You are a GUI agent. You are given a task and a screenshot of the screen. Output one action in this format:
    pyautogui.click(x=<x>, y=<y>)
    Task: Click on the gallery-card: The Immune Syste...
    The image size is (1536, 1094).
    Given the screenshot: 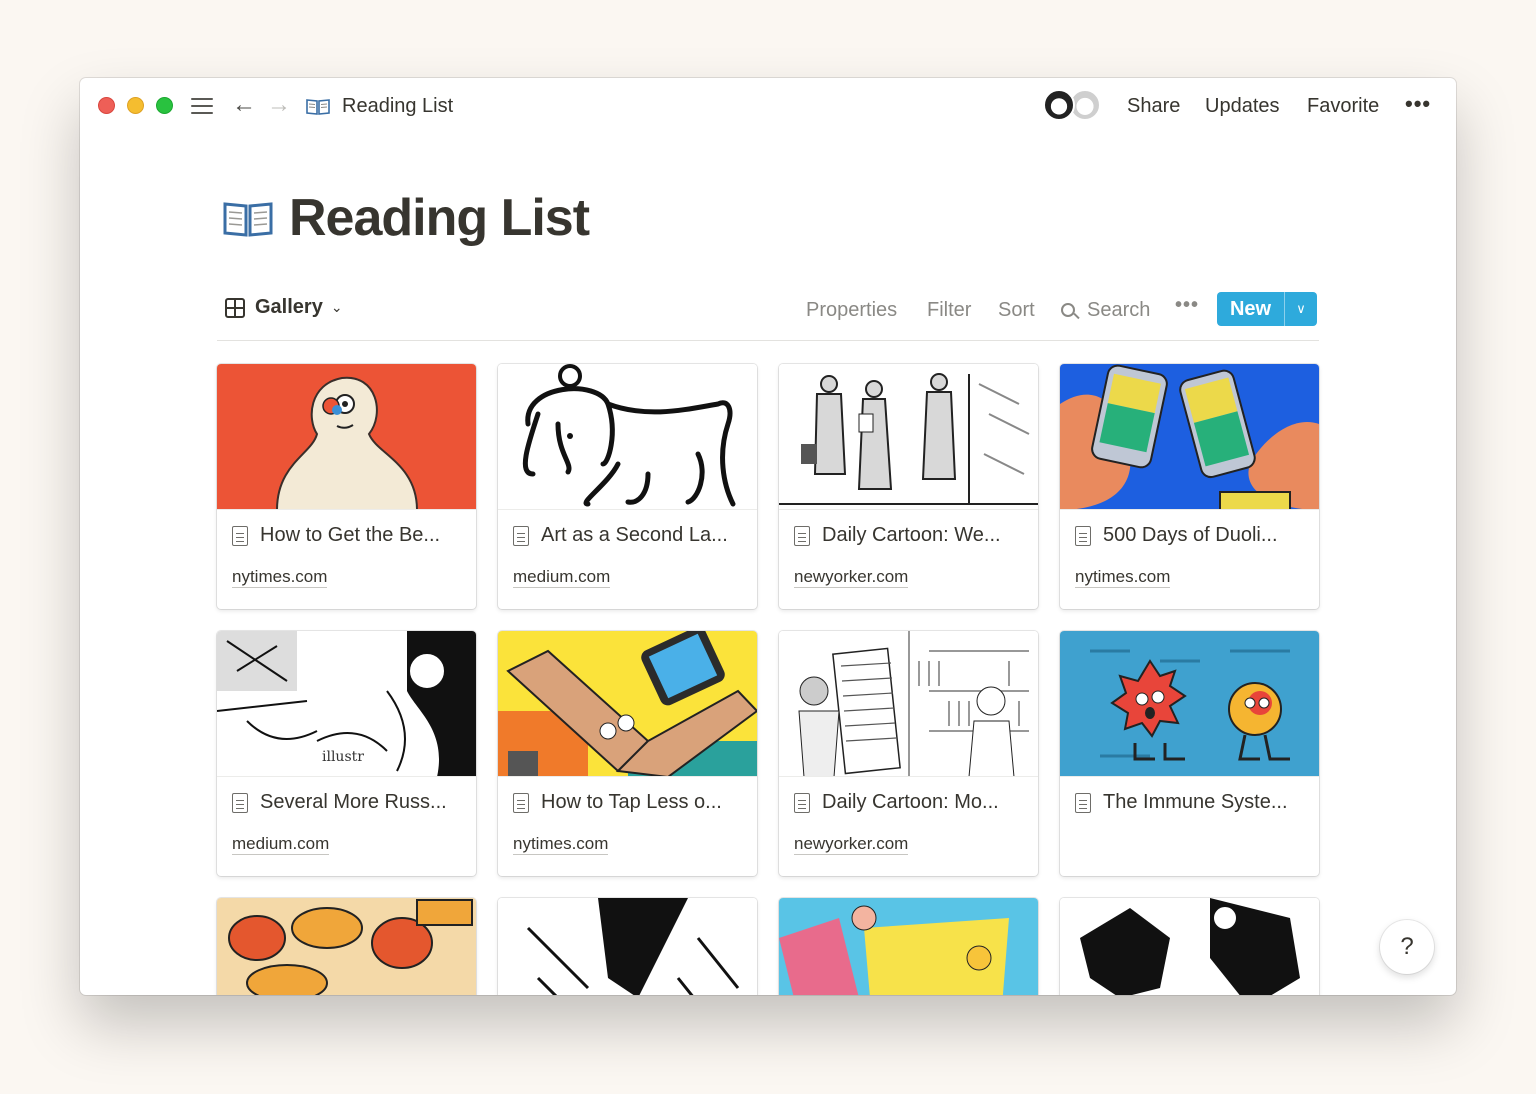 What is the action you would take?
    pyautogui.click(x=1189, y=753)
    